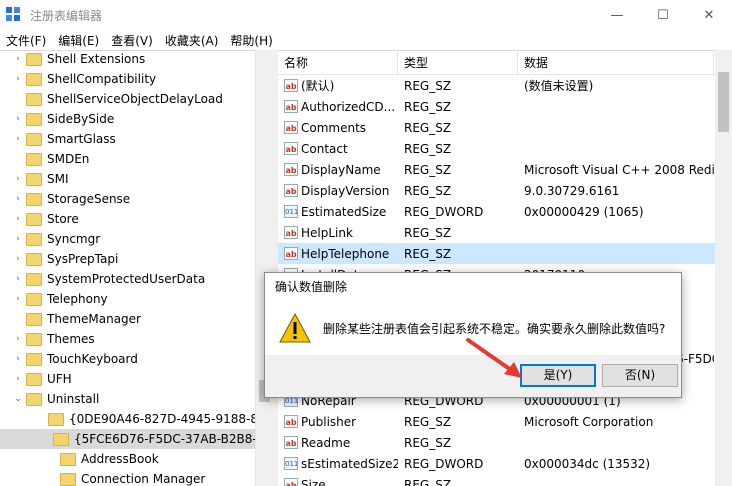 Image resolution: width=732 pixels, height=486 pixels. What do you see at coordinates (505, 232) in the screenshot?
I see `value-row: ab HelpLink REG_SZ` at bounding box center [505, 232].